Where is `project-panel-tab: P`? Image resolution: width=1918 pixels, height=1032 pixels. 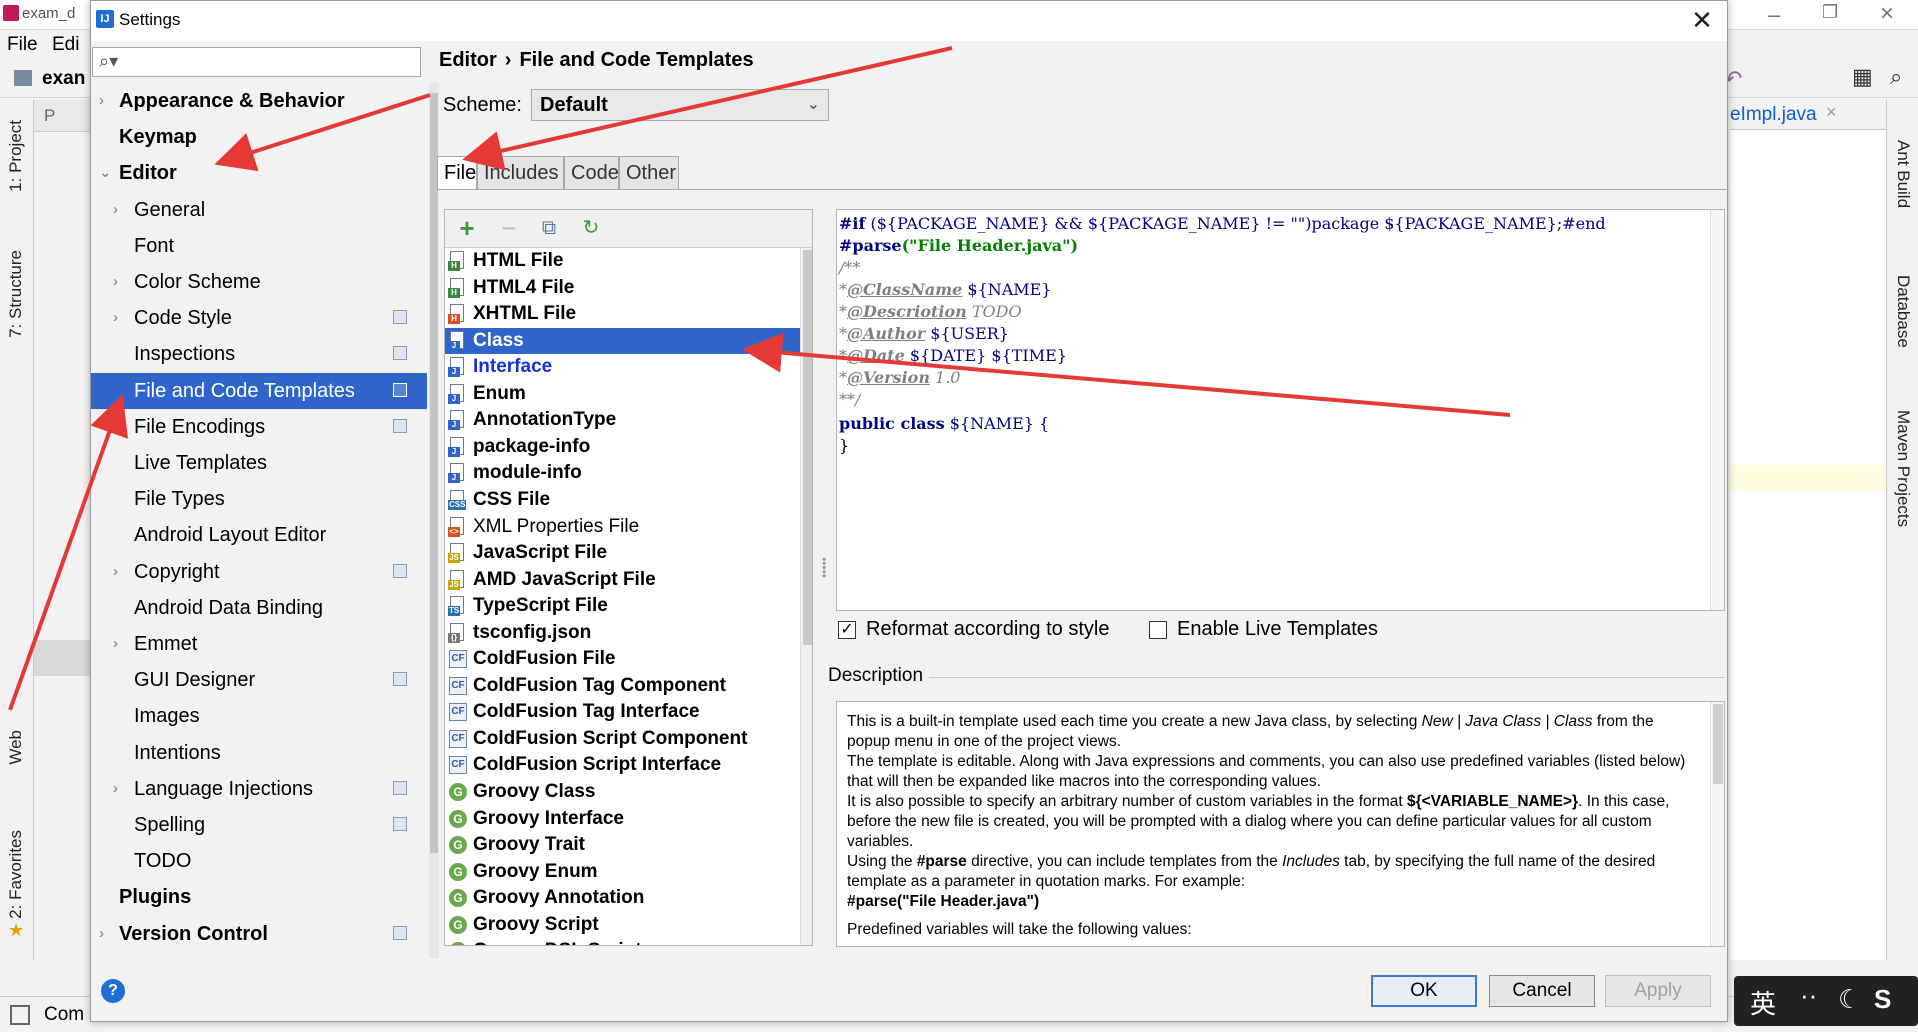
project-panel-tab: P is located at coordinates (49, 116).